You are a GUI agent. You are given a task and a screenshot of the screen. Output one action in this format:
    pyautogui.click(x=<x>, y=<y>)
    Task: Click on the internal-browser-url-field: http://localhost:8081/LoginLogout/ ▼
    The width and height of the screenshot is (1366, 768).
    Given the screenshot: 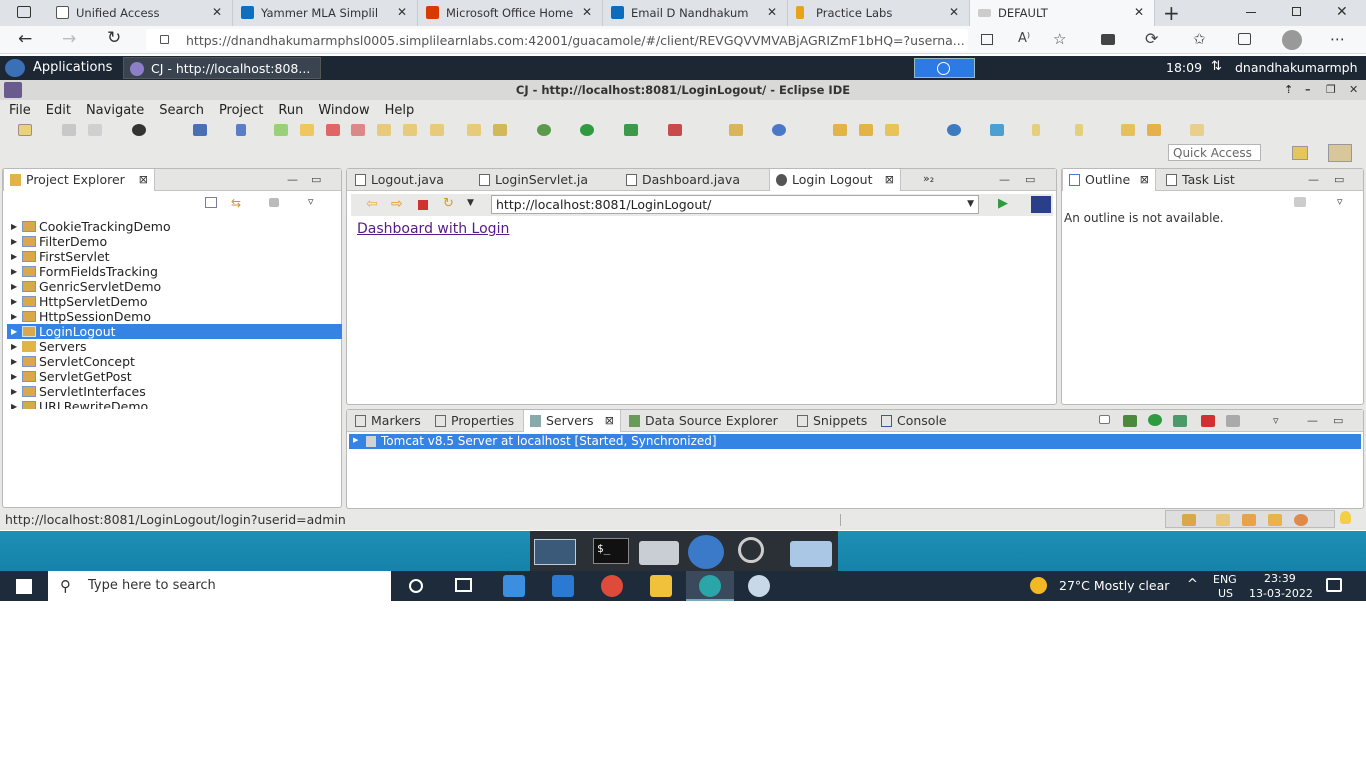 What is the action you would take?
    pyautogui.click(x=735, y=204)
    